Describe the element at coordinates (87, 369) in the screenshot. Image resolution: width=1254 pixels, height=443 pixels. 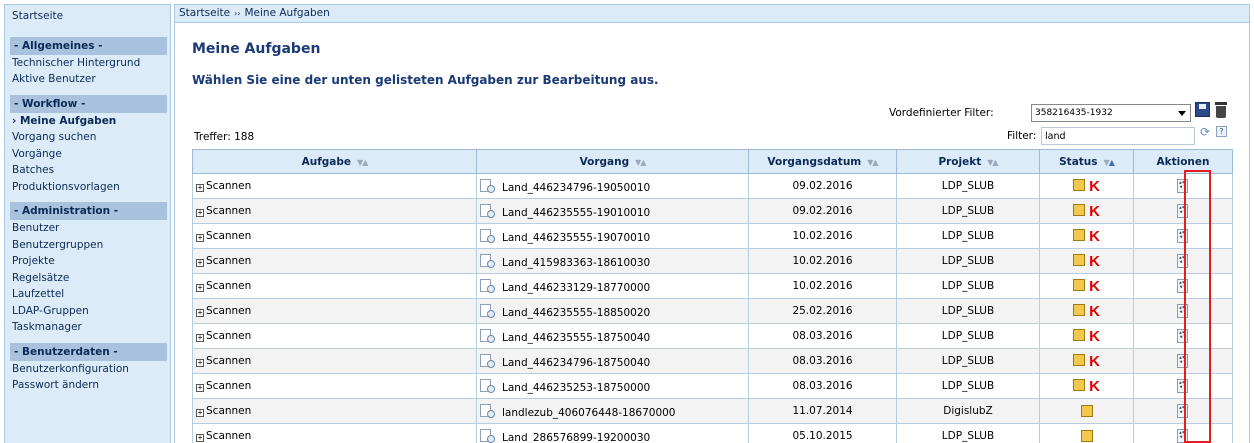
I see `sidebar-item: Benutzerkonfiguration` at that location.